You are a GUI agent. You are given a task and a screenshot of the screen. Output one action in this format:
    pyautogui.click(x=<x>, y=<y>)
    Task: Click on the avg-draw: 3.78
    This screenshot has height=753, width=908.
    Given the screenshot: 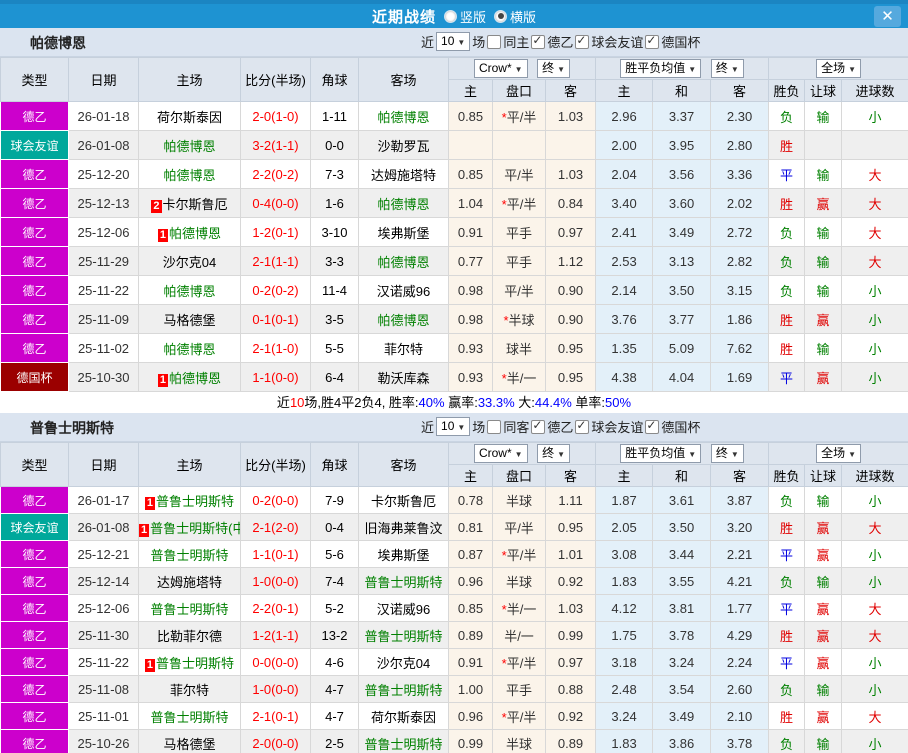 What is the action you would take?
    pyautogui.click(x=682, y=635)
    